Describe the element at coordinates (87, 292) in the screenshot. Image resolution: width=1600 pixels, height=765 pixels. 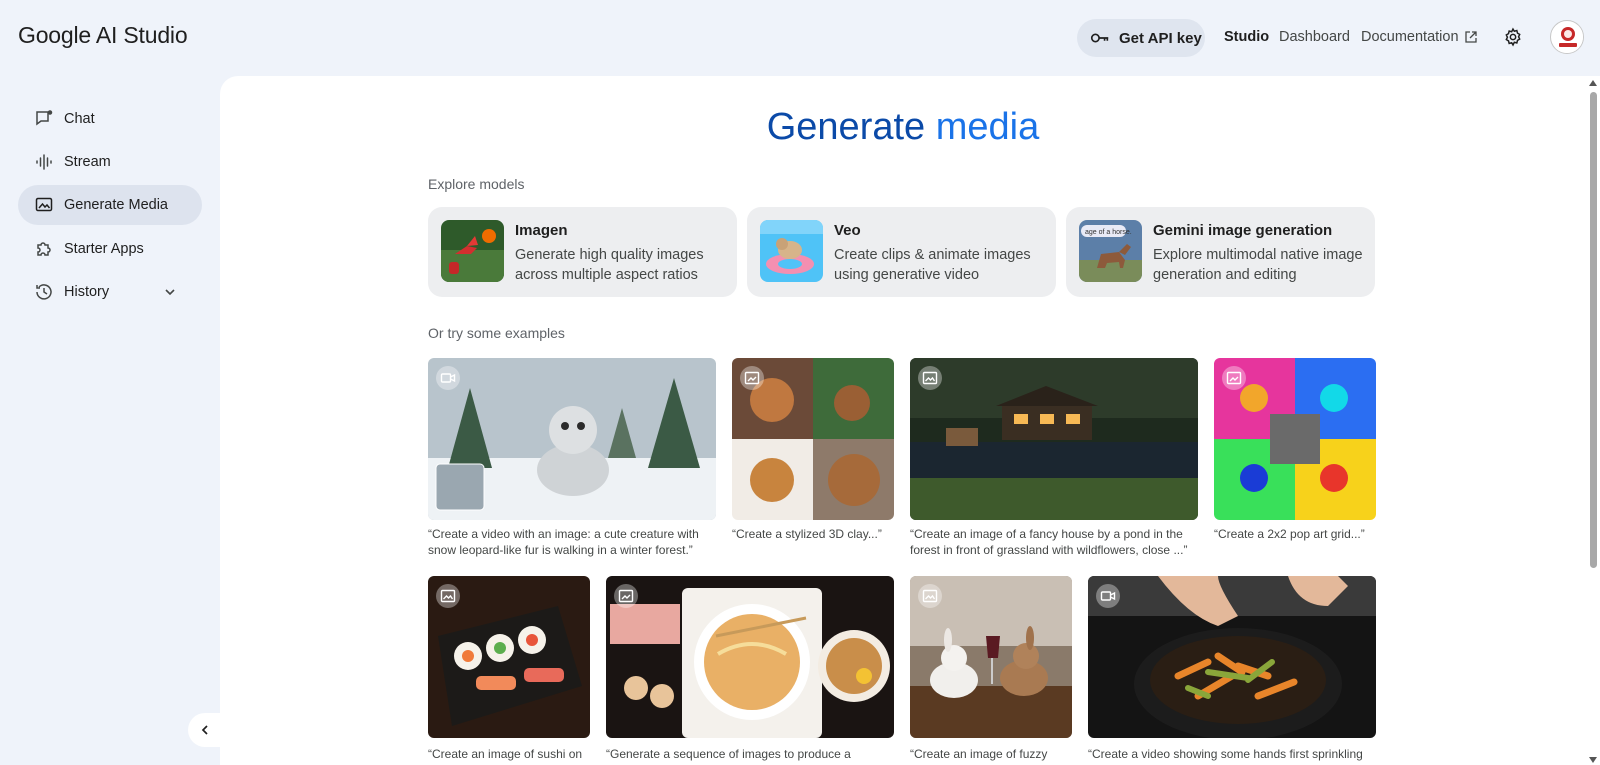
I see `sidebar-item-label: History` at that location.